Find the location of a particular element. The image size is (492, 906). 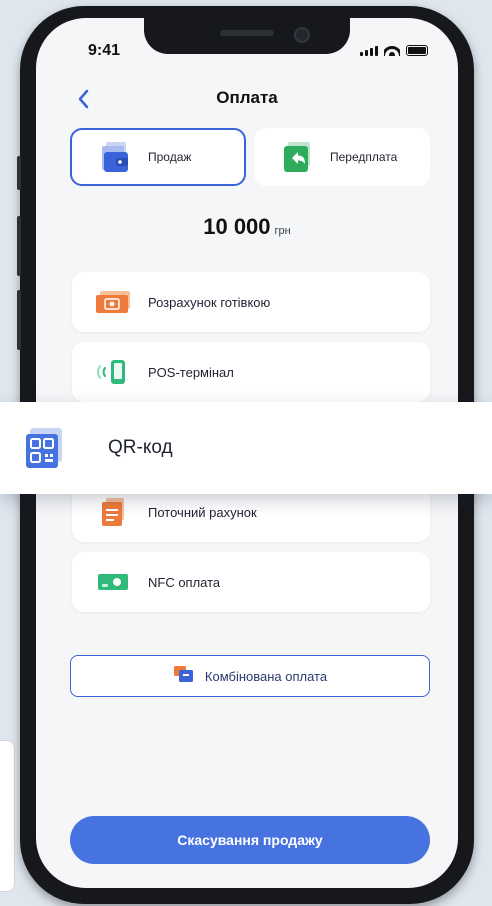

payment-pos-label: POS-термінал is located at coordinates (191, 372).